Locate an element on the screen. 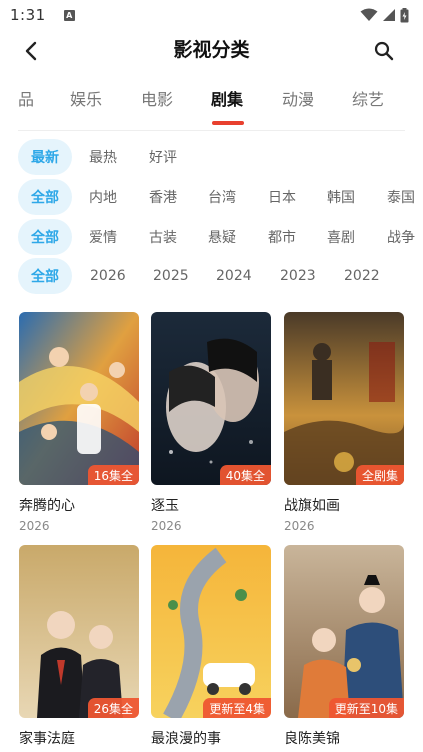 Image resolution: width=423 pixels, height=752 pixels. show-title: 良陈美锦 is located at coordinates (312, 739).